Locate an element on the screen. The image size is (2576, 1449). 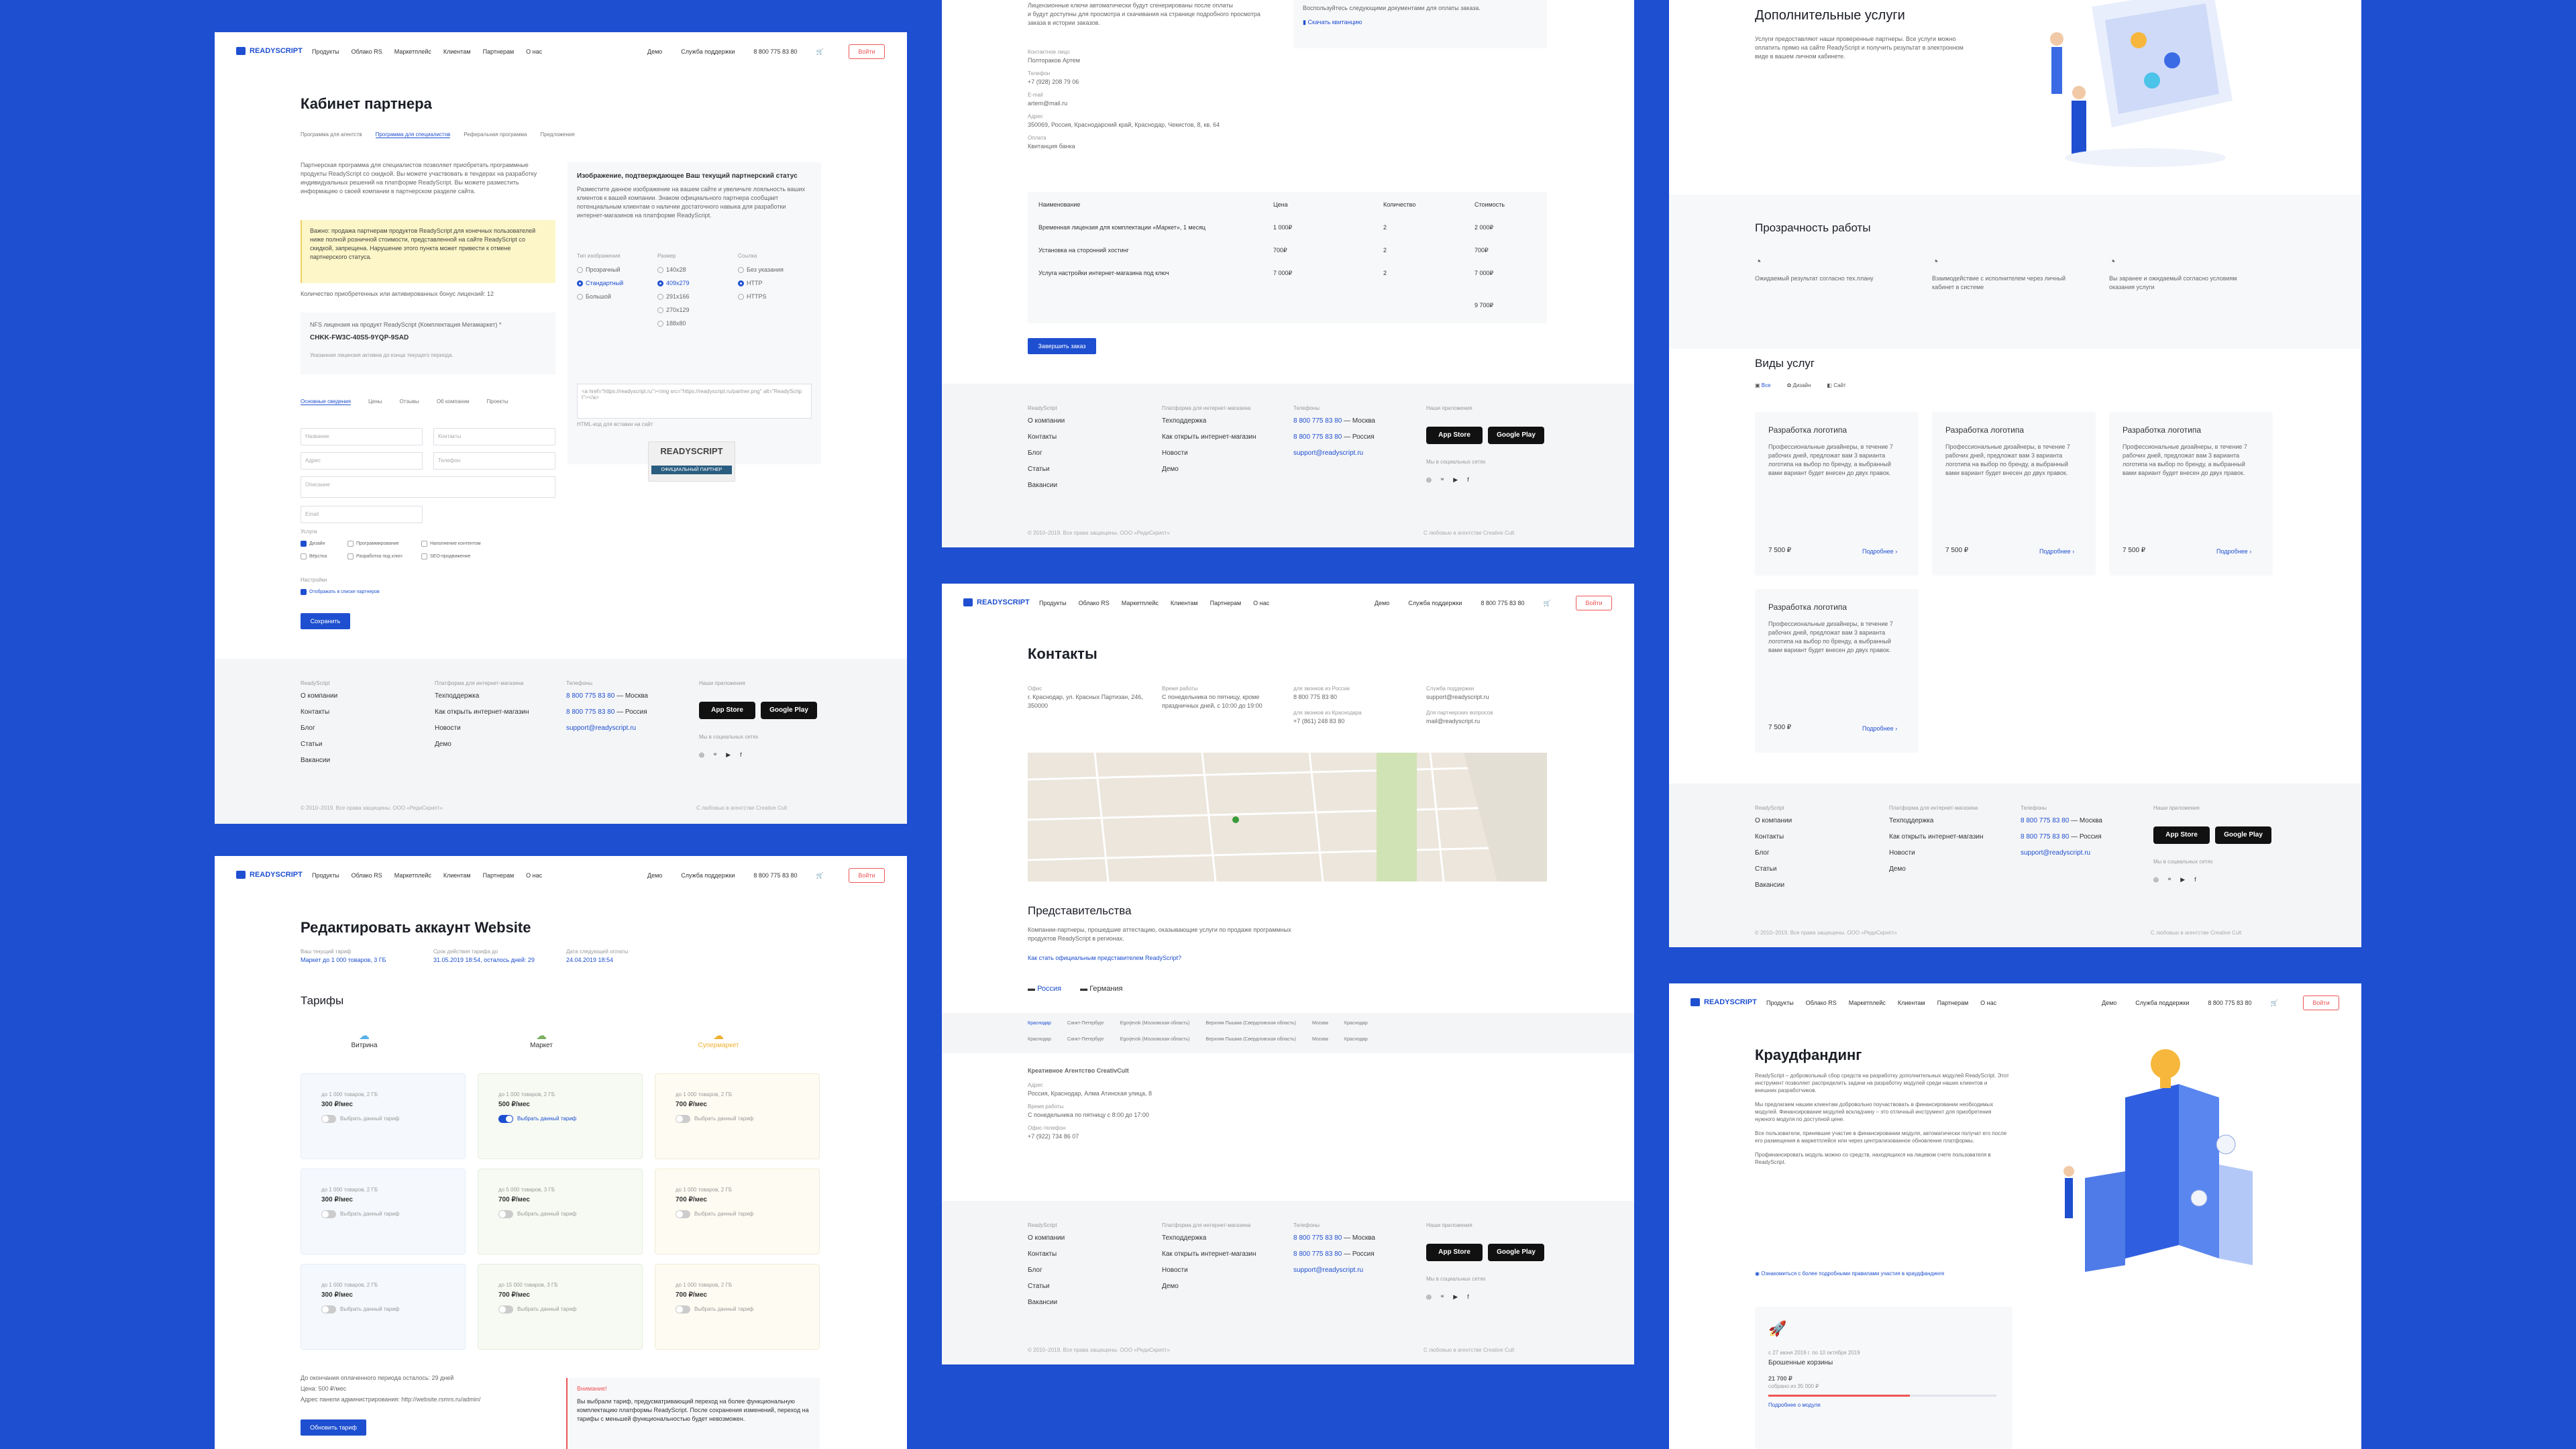
tab: Основные сведения is located at coordinates (326, 401).